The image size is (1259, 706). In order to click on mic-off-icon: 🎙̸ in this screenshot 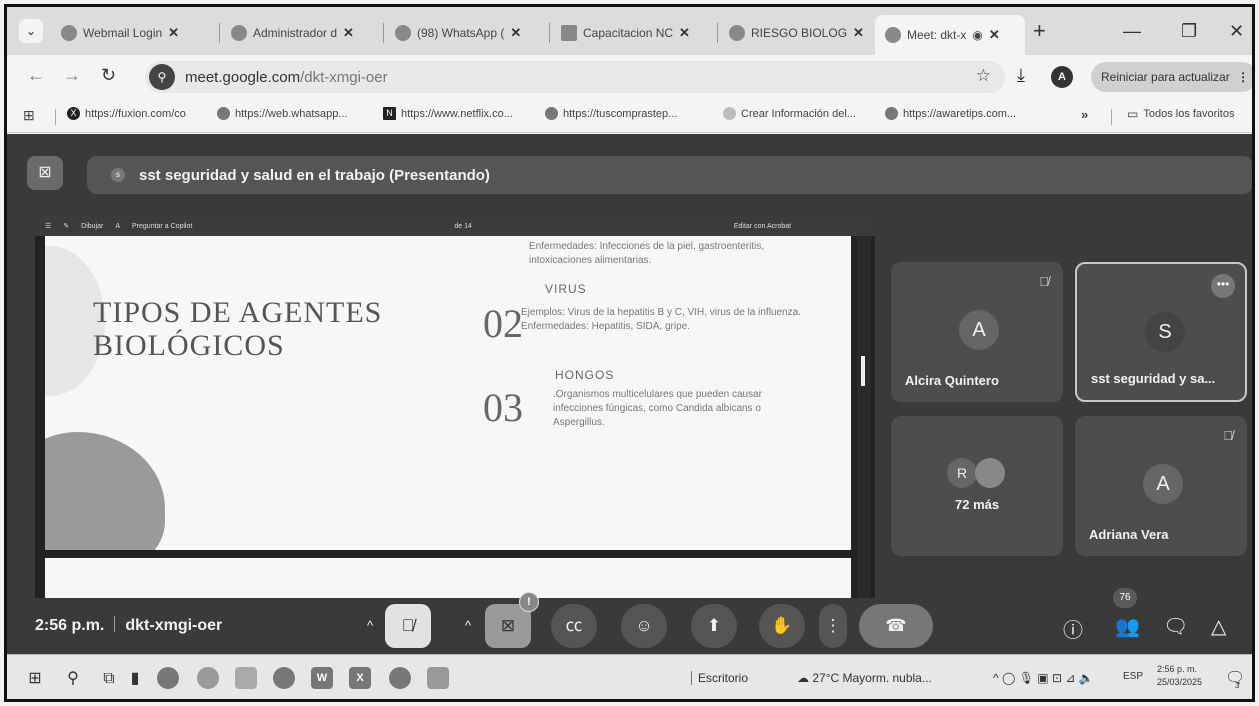, I will do `click(1044, 281)`.